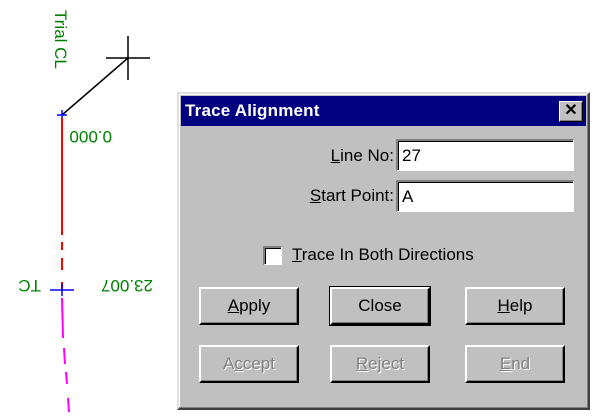 This screenshot has height=418, width=597. Describe the element at coordinates (383, 111) in the screenshot. I see `dialog-titlebar: Trace Alignment ✕` at that location.